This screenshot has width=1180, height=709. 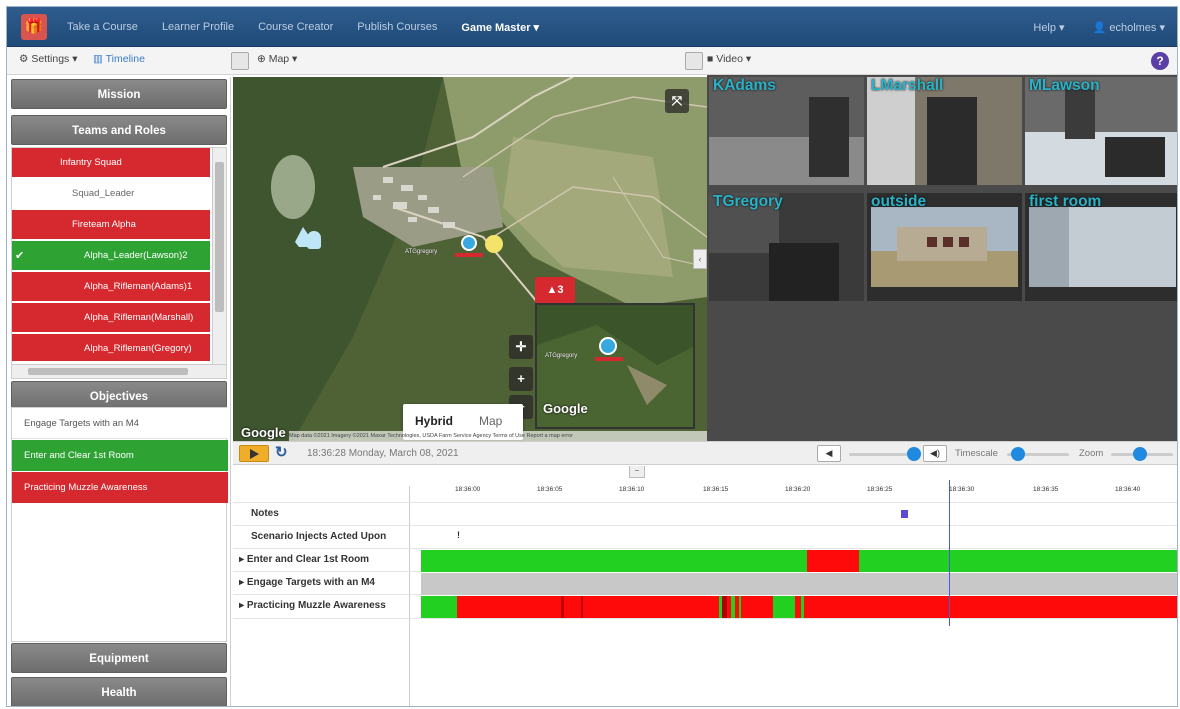 I want to click on playback-datetime: 18:36:28 Monday, March 08, 2021, so click(x=383, y=453).